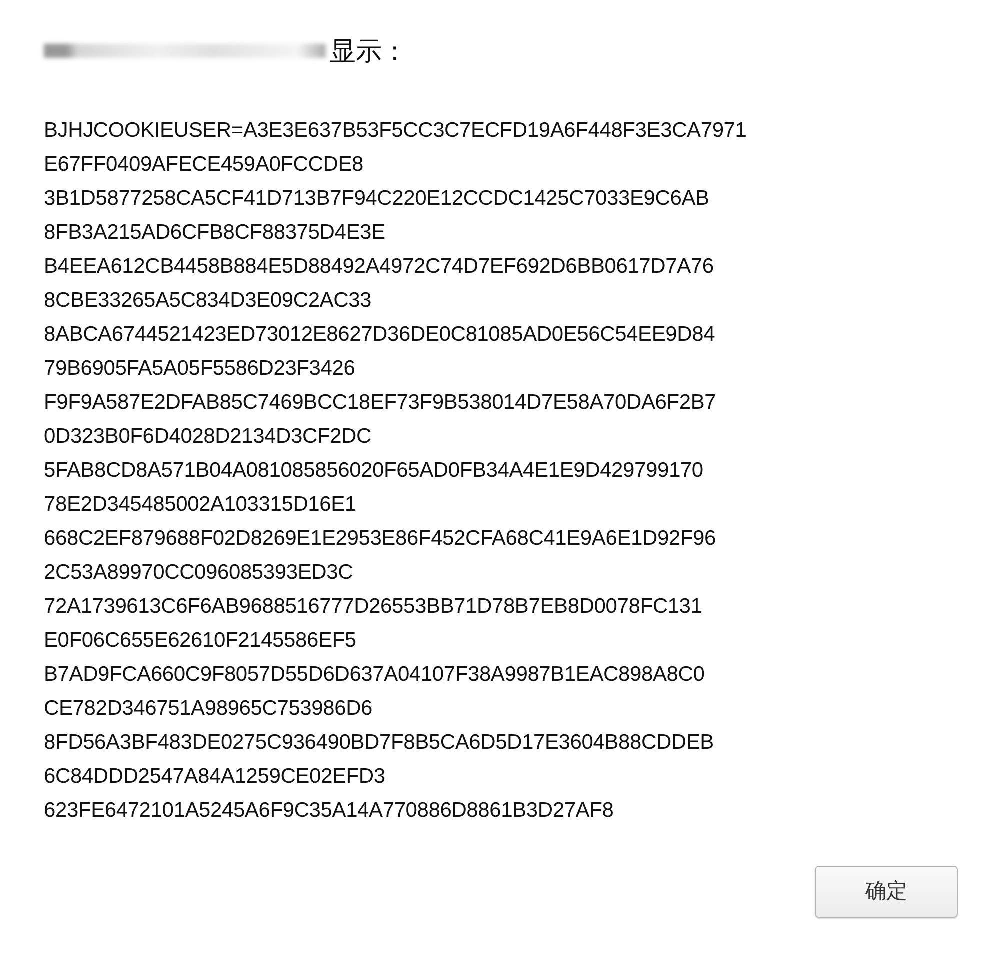 This screenshot has height=956, width=996. Describe the element at coordinates (204, 165) in the screenshot. I see `message-line: E67FF0409AFECE459A0FCCDE8` at that location.